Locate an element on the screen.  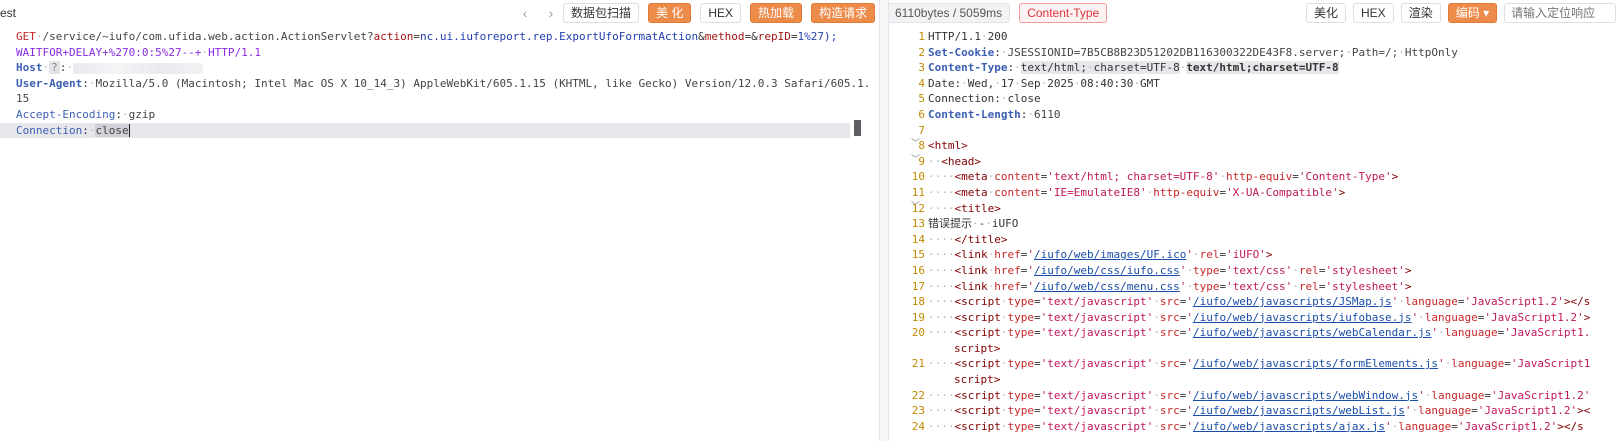
line-number: 14 is located at coordinates (918, 239).